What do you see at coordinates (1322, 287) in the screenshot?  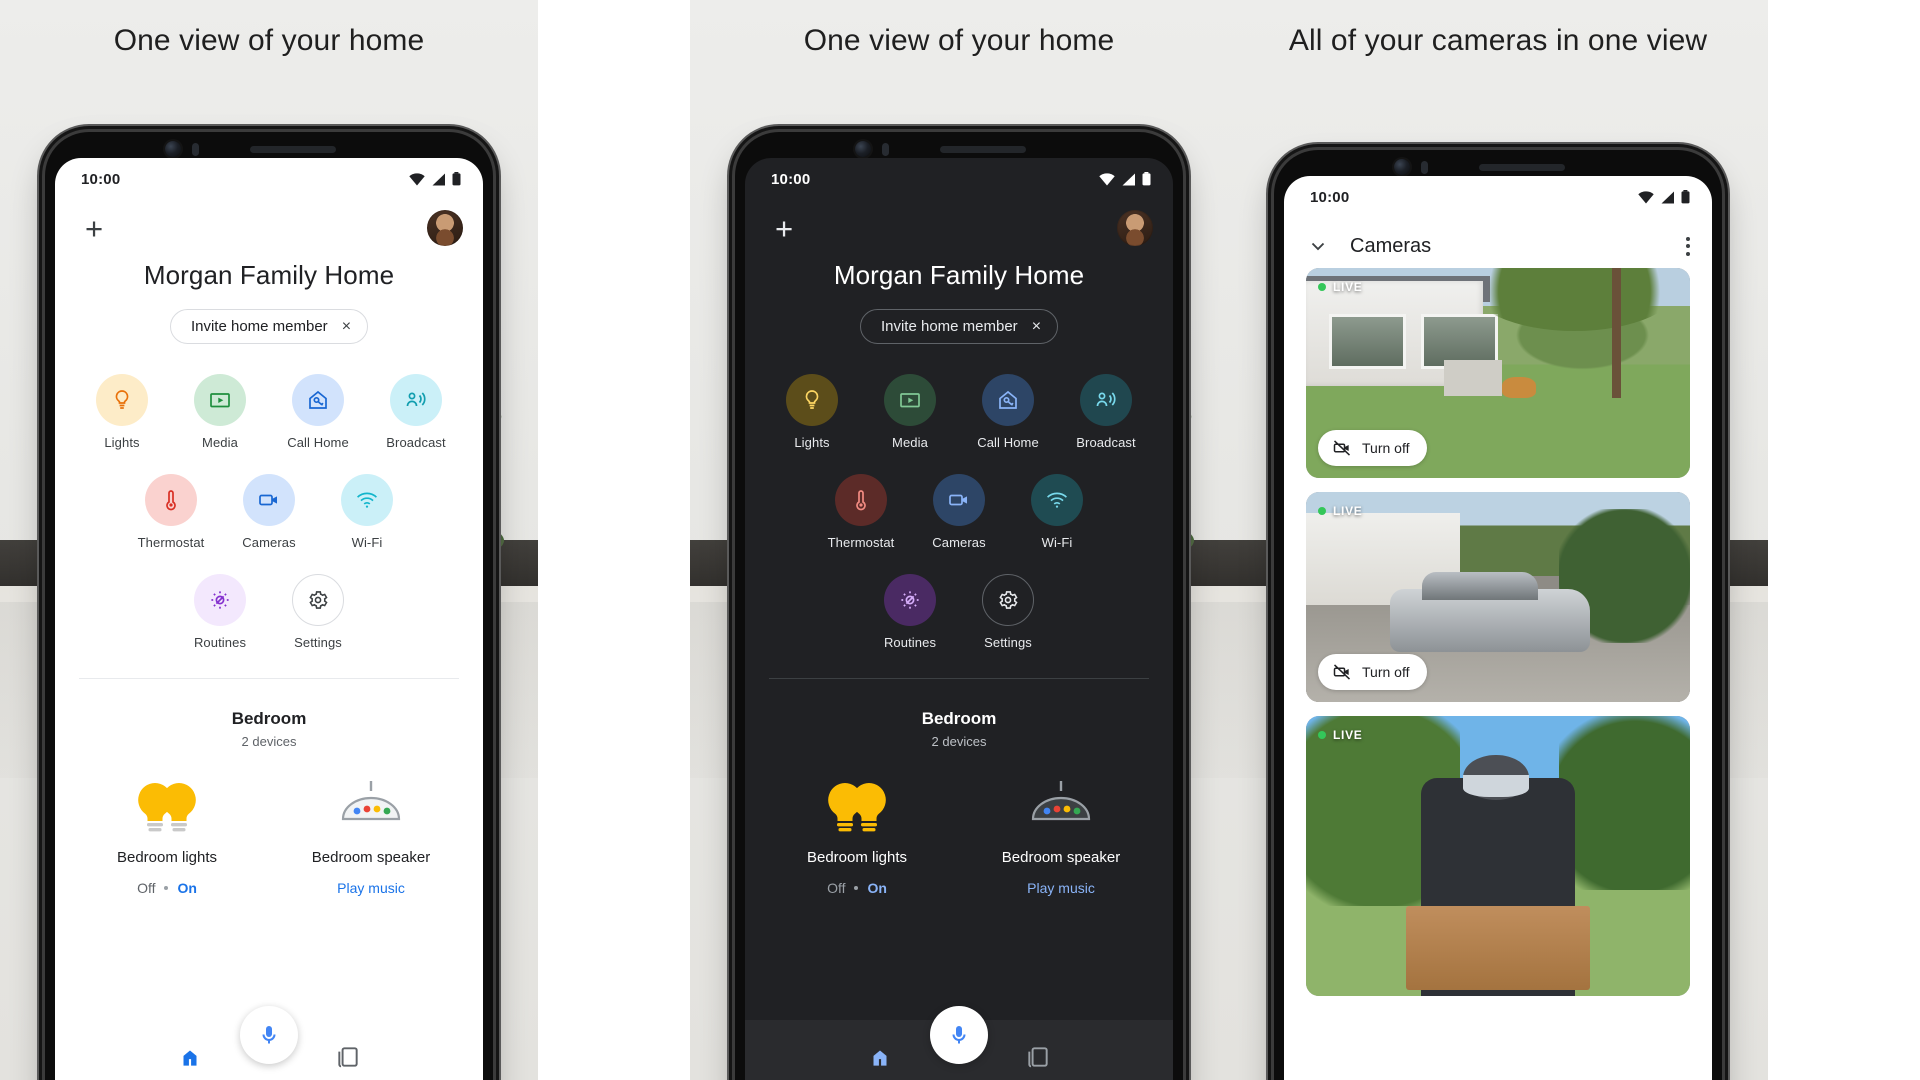 I see `live-indicator-dot` at bounding box center [1322, 287].